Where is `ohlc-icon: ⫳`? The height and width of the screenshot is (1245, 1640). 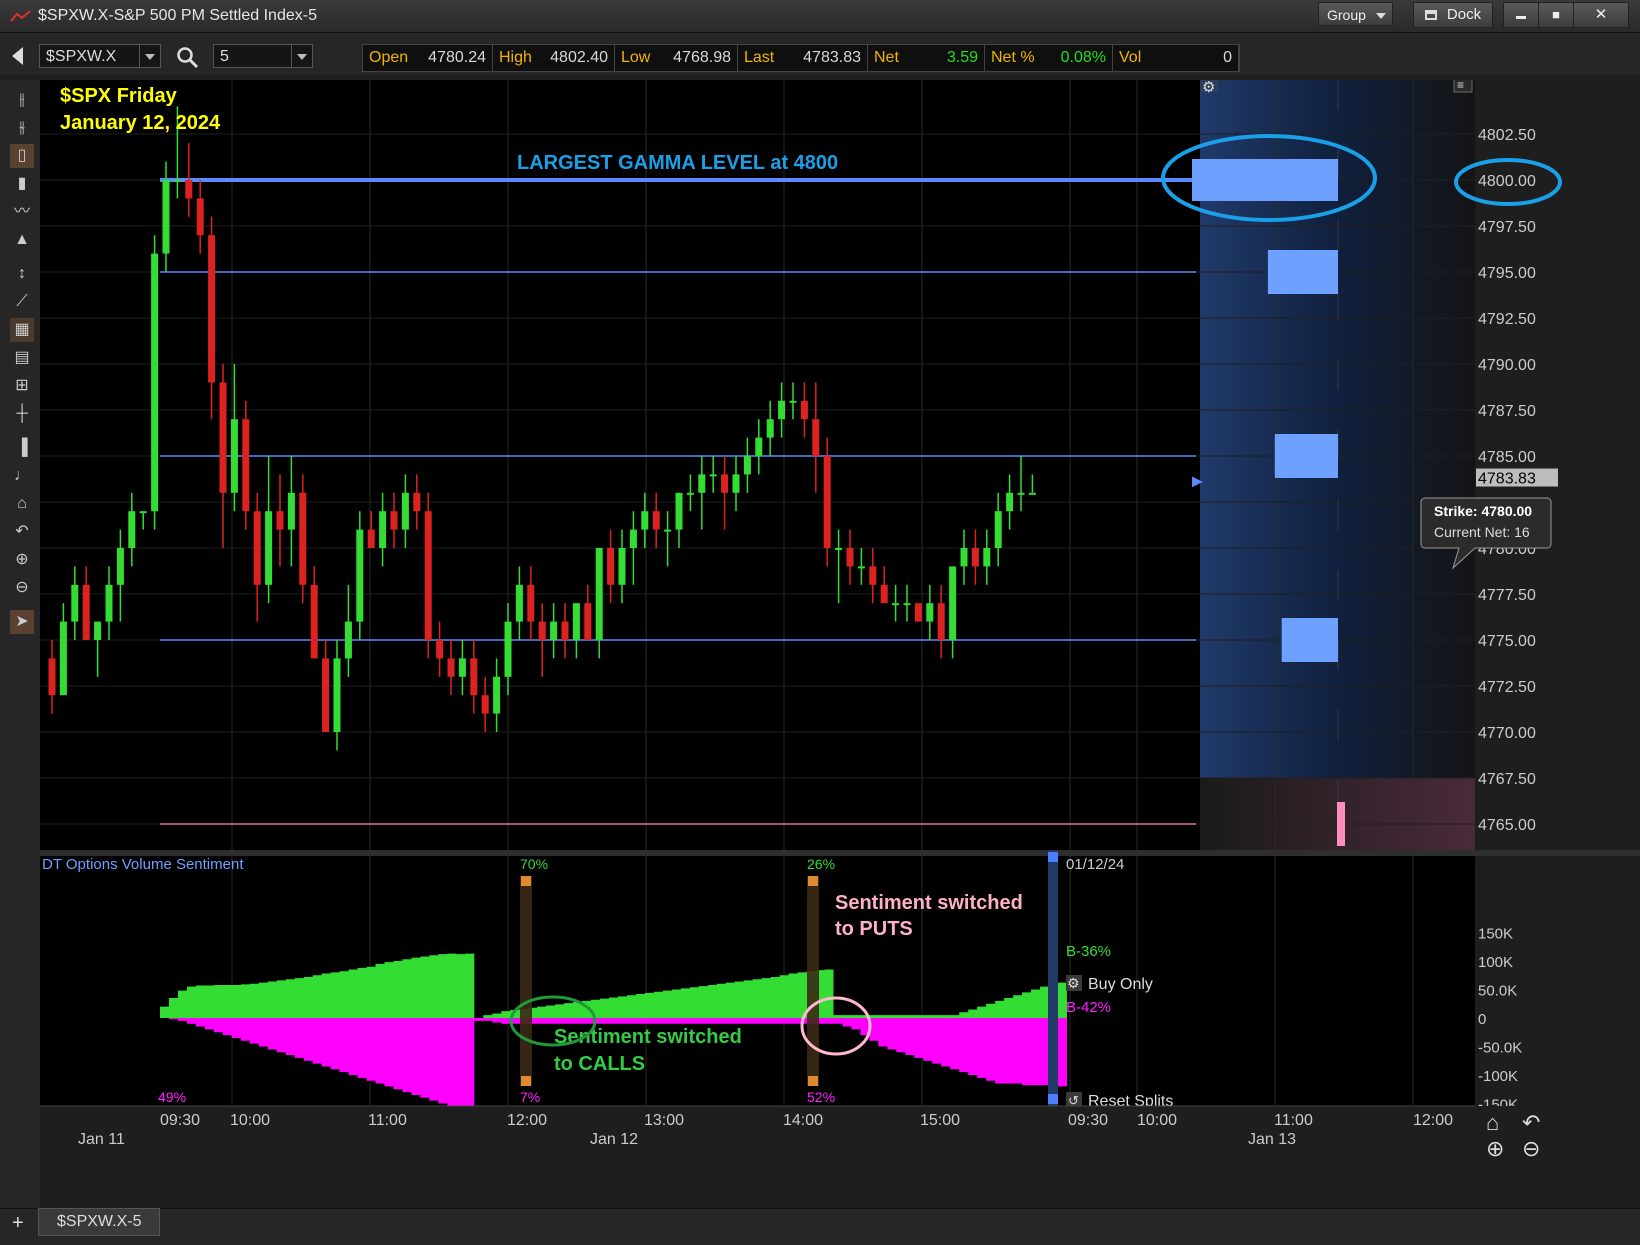
ohlc-icon: ⫳ is located at coordinates (22, 128).